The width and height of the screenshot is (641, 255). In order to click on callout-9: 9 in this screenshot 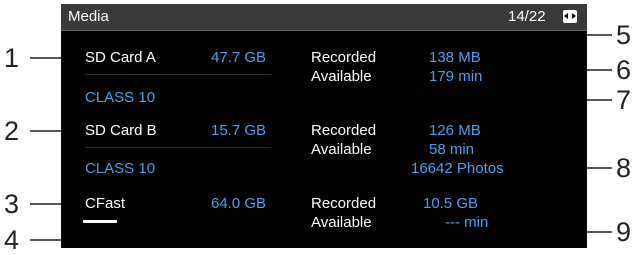, I will do `click(624, 232)`.